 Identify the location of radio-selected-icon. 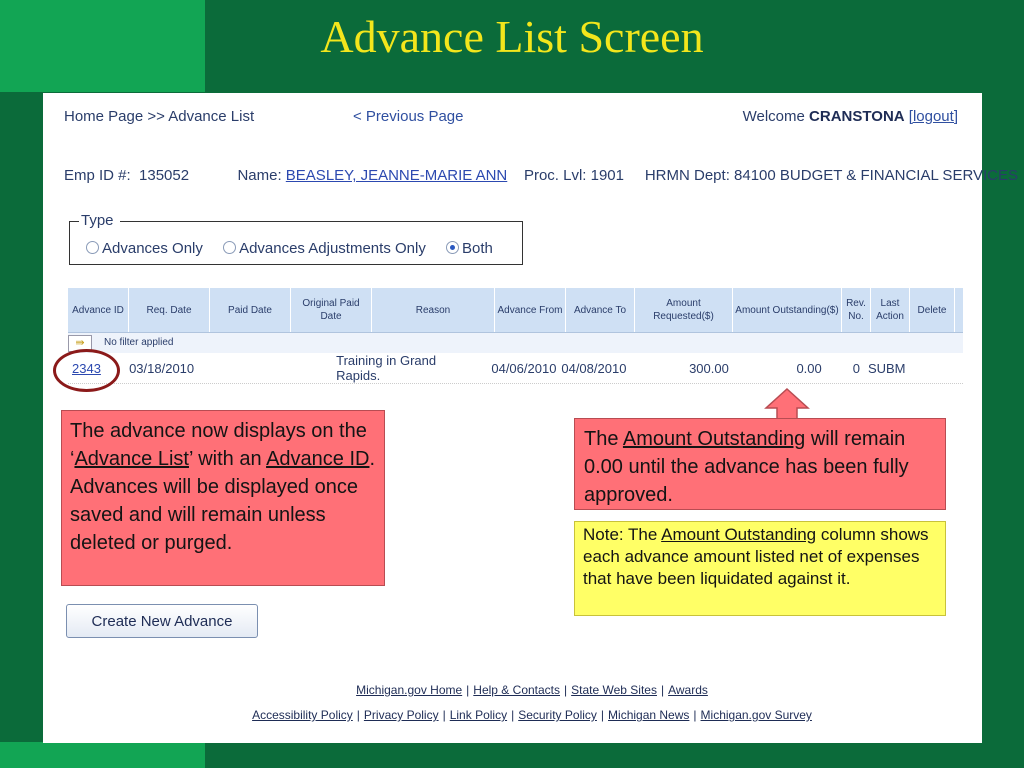
(452, 247).